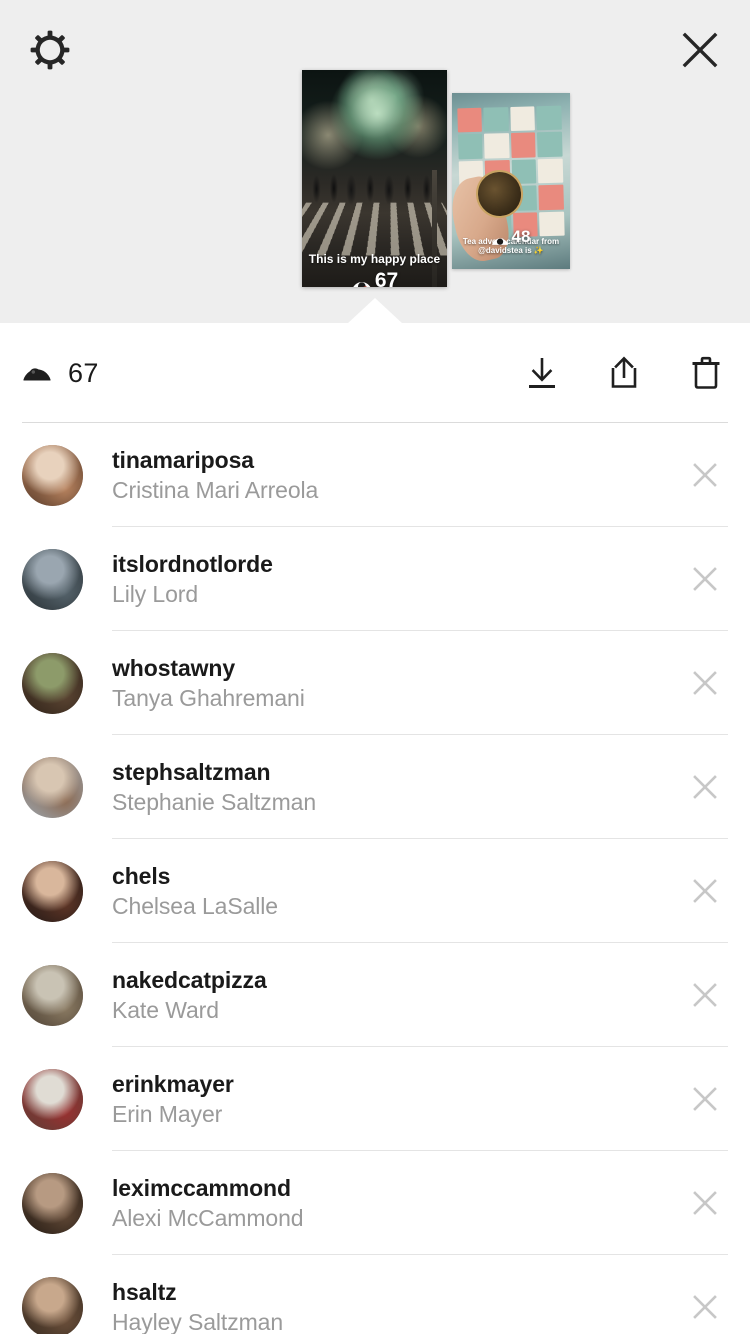 The width and height of the screenshot is (750, 1334). What do you see at coordinates (83, 372) in the screenshot?
I see `view-count-value: 67` at bounding box center [83, 372].